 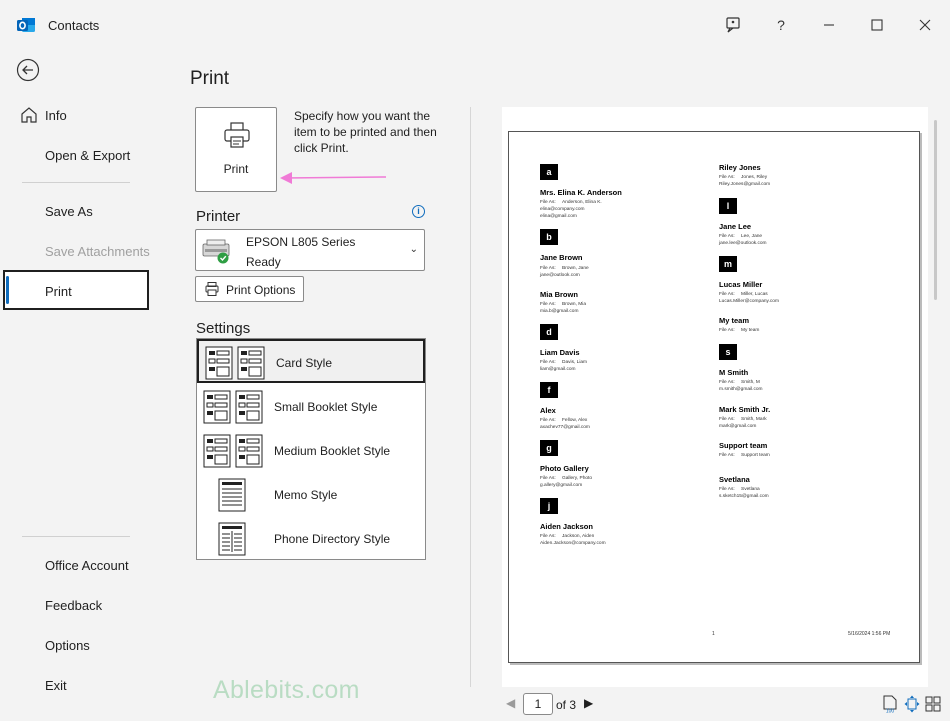 I want to click on letter-header: s, so click(x=728, y=352).